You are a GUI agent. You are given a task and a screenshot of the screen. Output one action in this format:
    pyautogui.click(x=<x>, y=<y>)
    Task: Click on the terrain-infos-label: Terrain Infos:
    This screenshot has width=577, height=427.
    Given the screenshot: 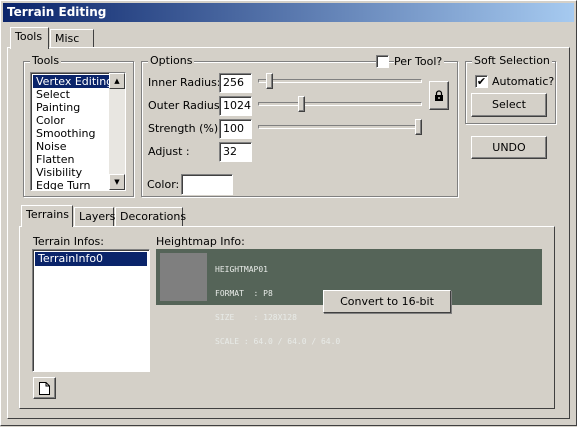 What is the action you would take?
    pyautogui.click(x=68, y=241)
    